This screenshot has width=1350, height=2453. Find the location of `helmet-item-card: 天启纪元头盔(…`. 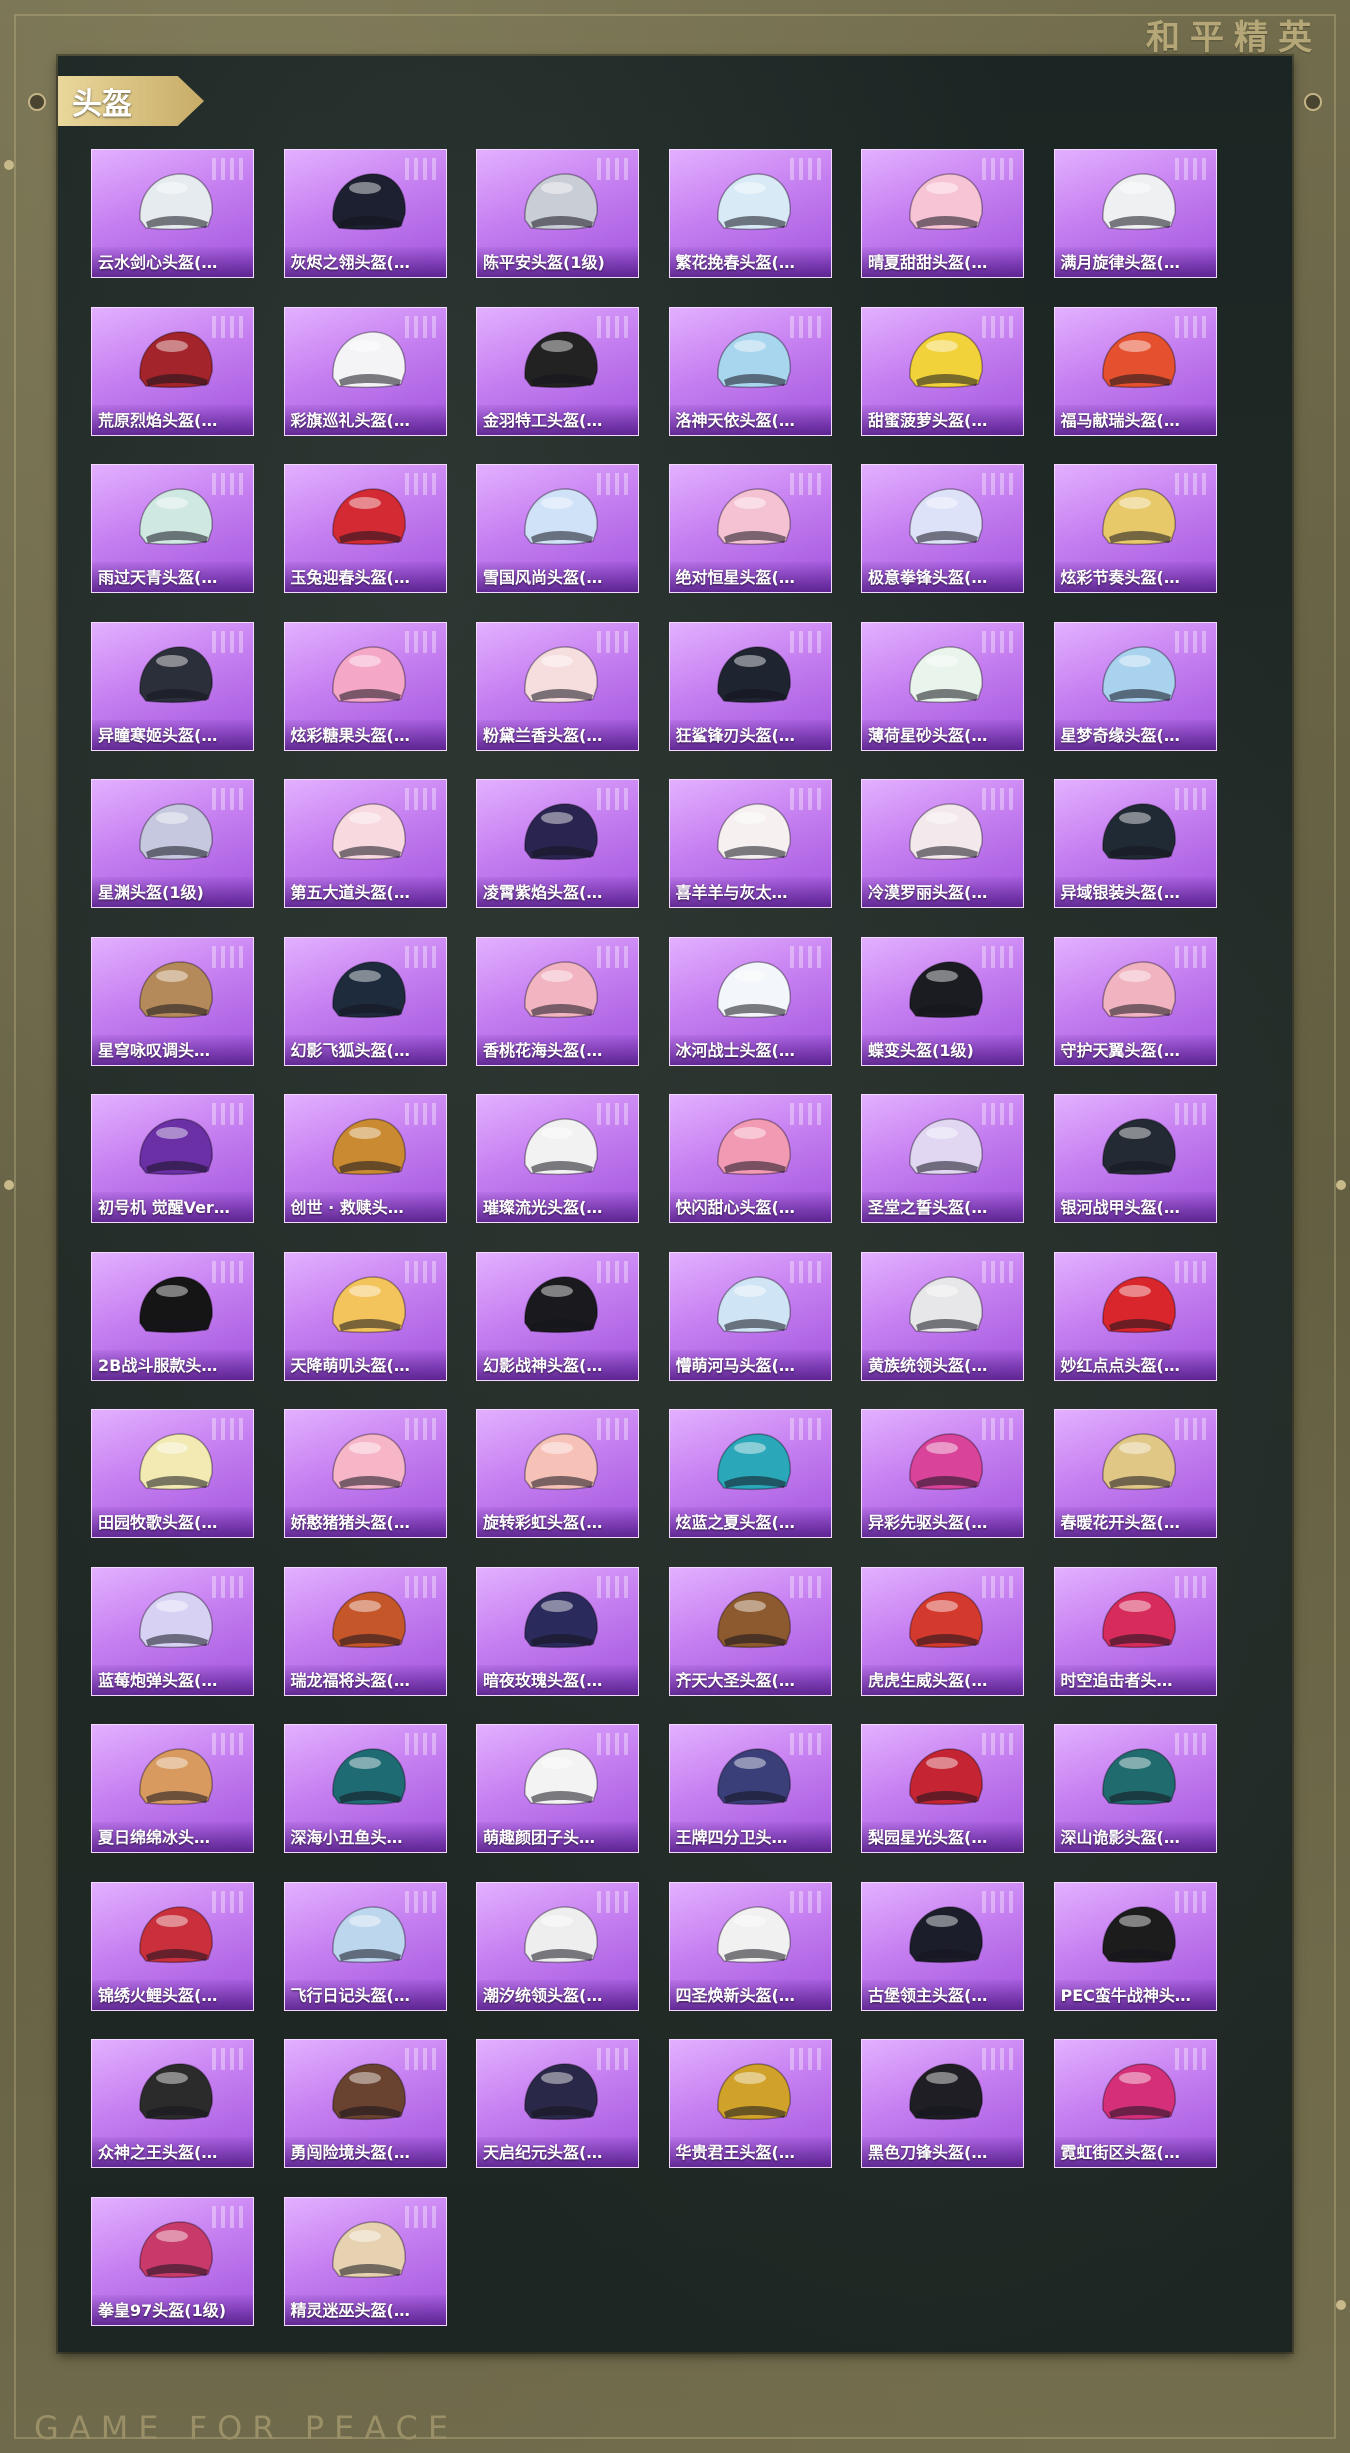

helmet-item-card: 天启纪元头盔(… is located at coordinates (557, 2103).